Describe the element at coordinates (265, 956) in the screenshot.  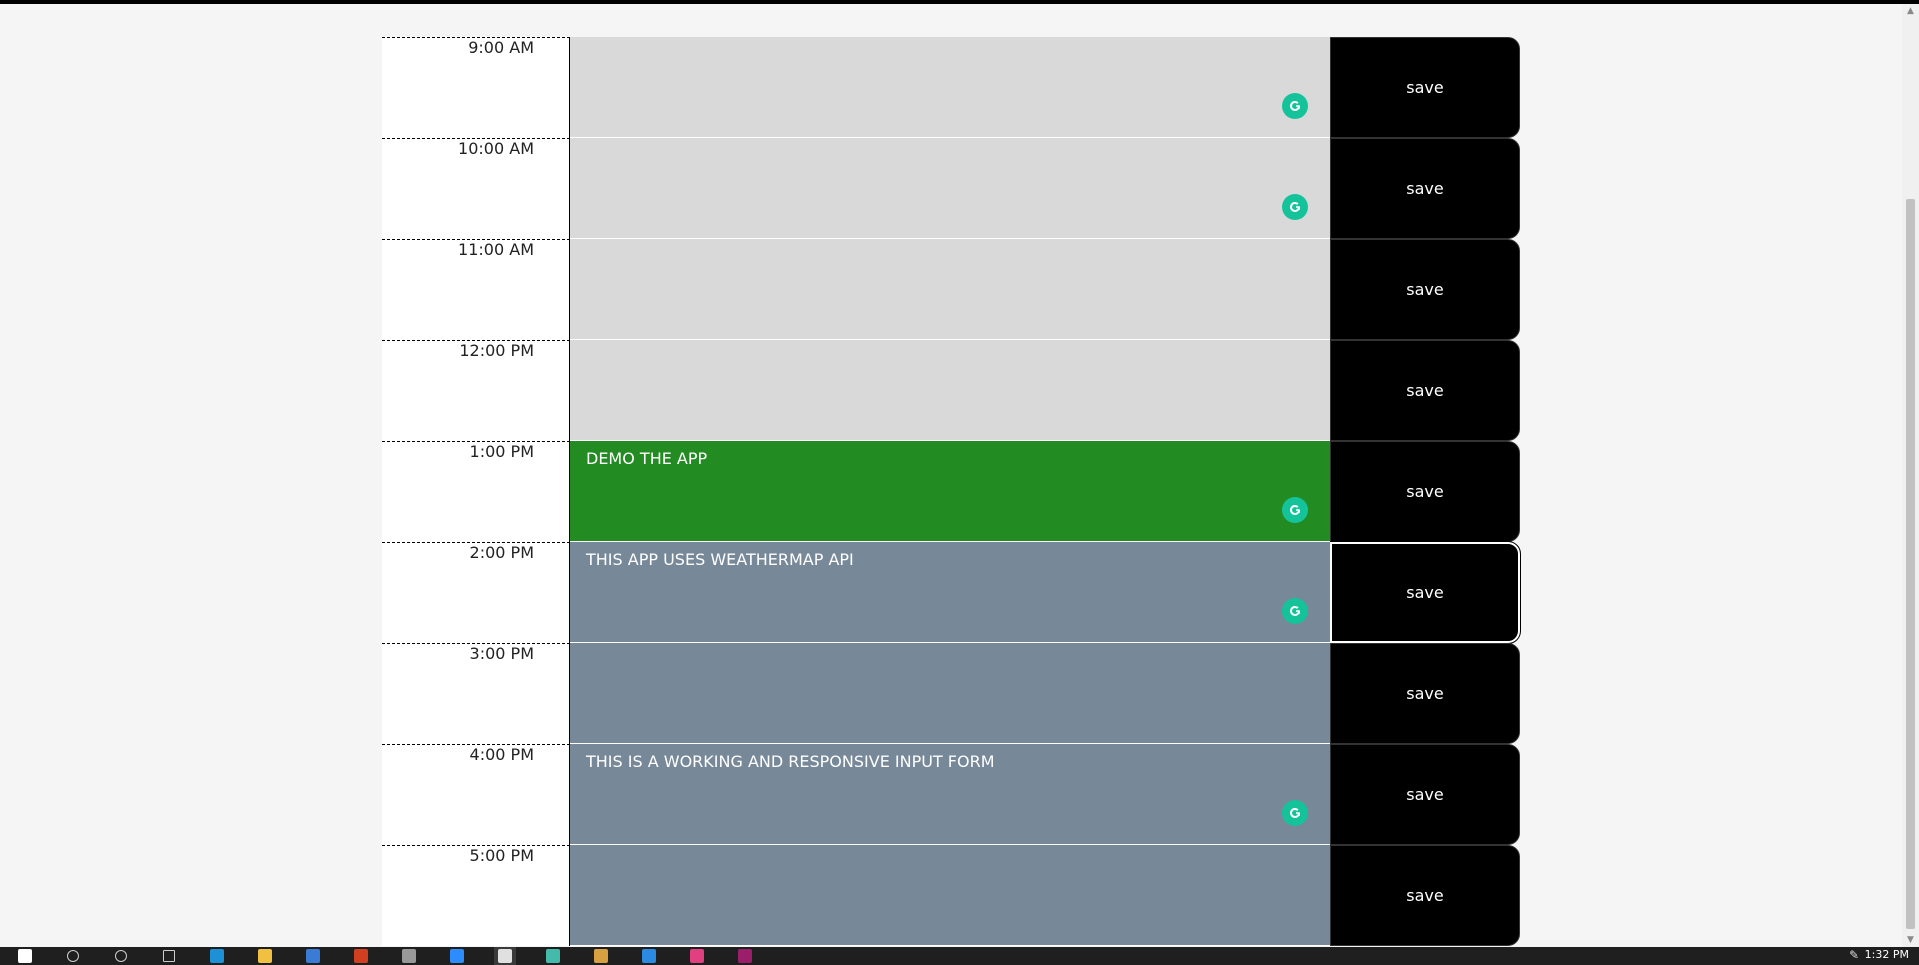
I see `file-explorer-icon` at that location.